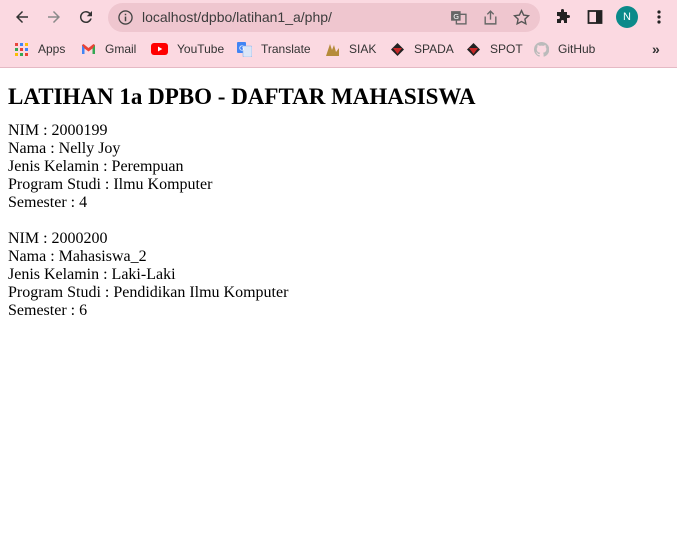  What do you see at coordinates (92, 274) in the screenshot?
I see `student-jenis-kelamin: Jenis Kelamin : Laki-Laki` at bounding box center [92, 274].